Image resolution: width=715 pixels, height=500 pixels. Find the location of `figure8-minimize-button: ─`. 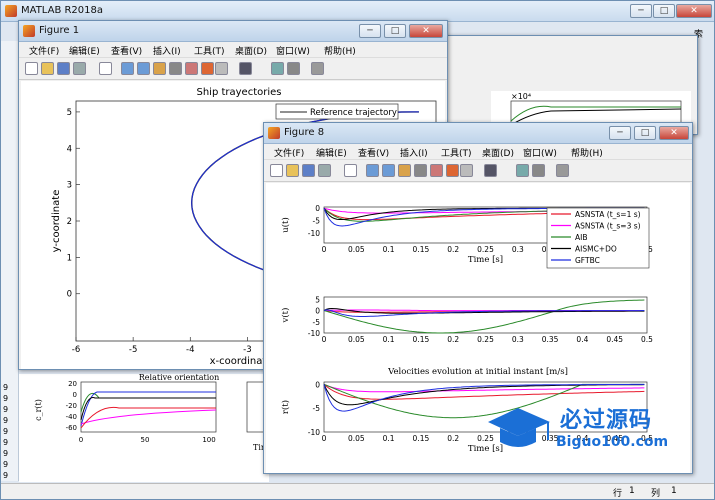

figure8-minimize-button: ─ is located at coordinates (620, 133).